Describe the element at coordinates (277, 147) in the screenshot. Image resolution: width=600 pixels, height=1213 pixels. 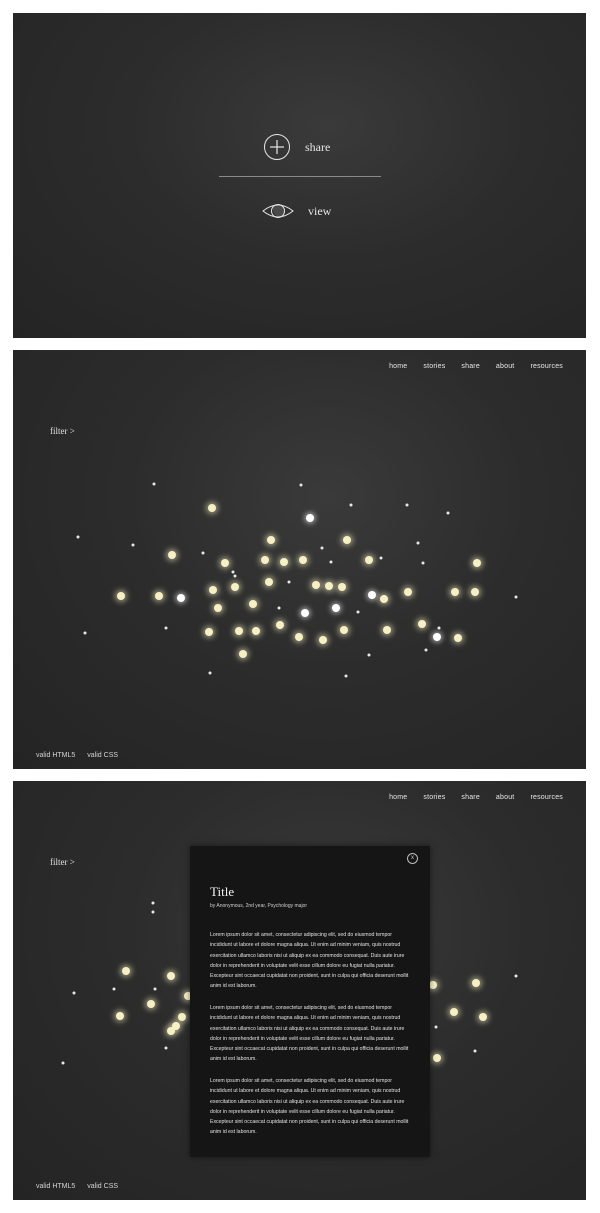
I see `plus-circle-icon` at that location.